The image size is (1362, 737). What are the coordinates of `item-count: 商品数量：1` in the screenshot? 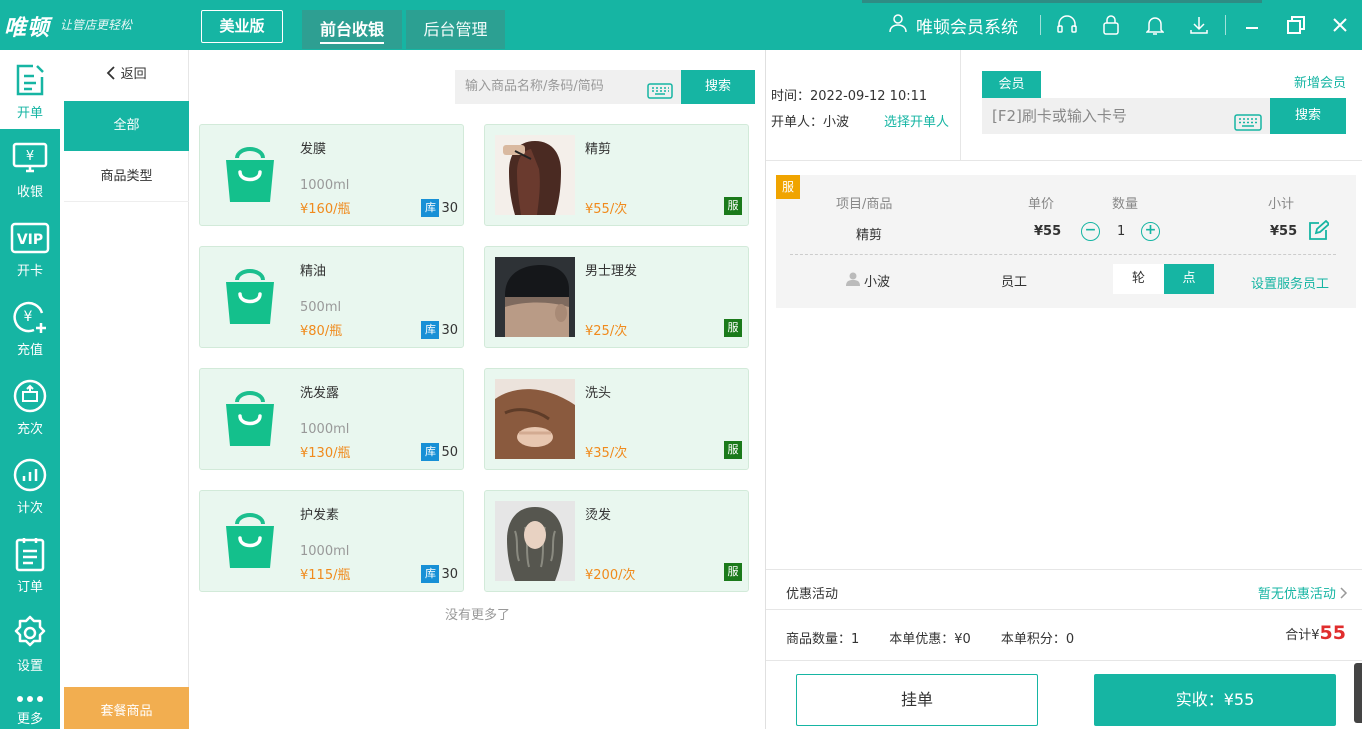 It's located at (823, 639).